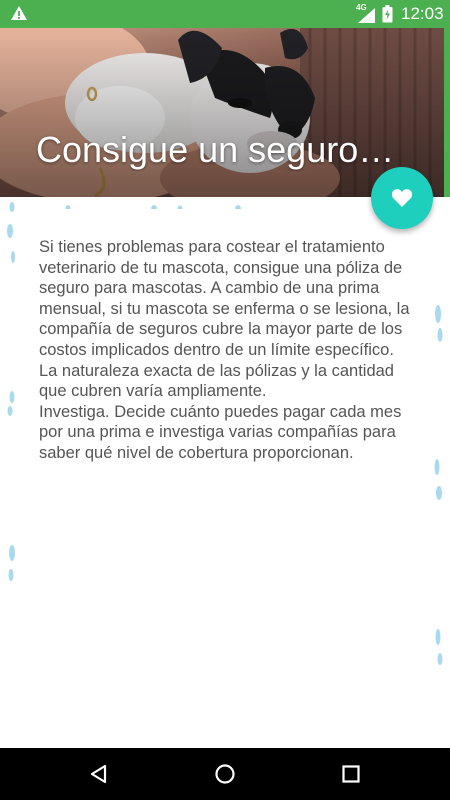  Describe the element at coordinates (19, 13) in the screenshot. I see `warning-icon` at that location.